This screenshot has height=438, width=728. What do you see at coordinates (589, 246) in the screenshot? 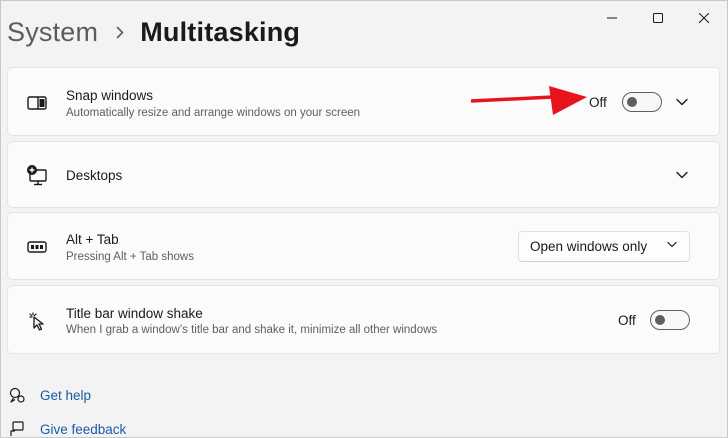
I see `dropdown-value: Open windows only` at bounding box center [589, 246].